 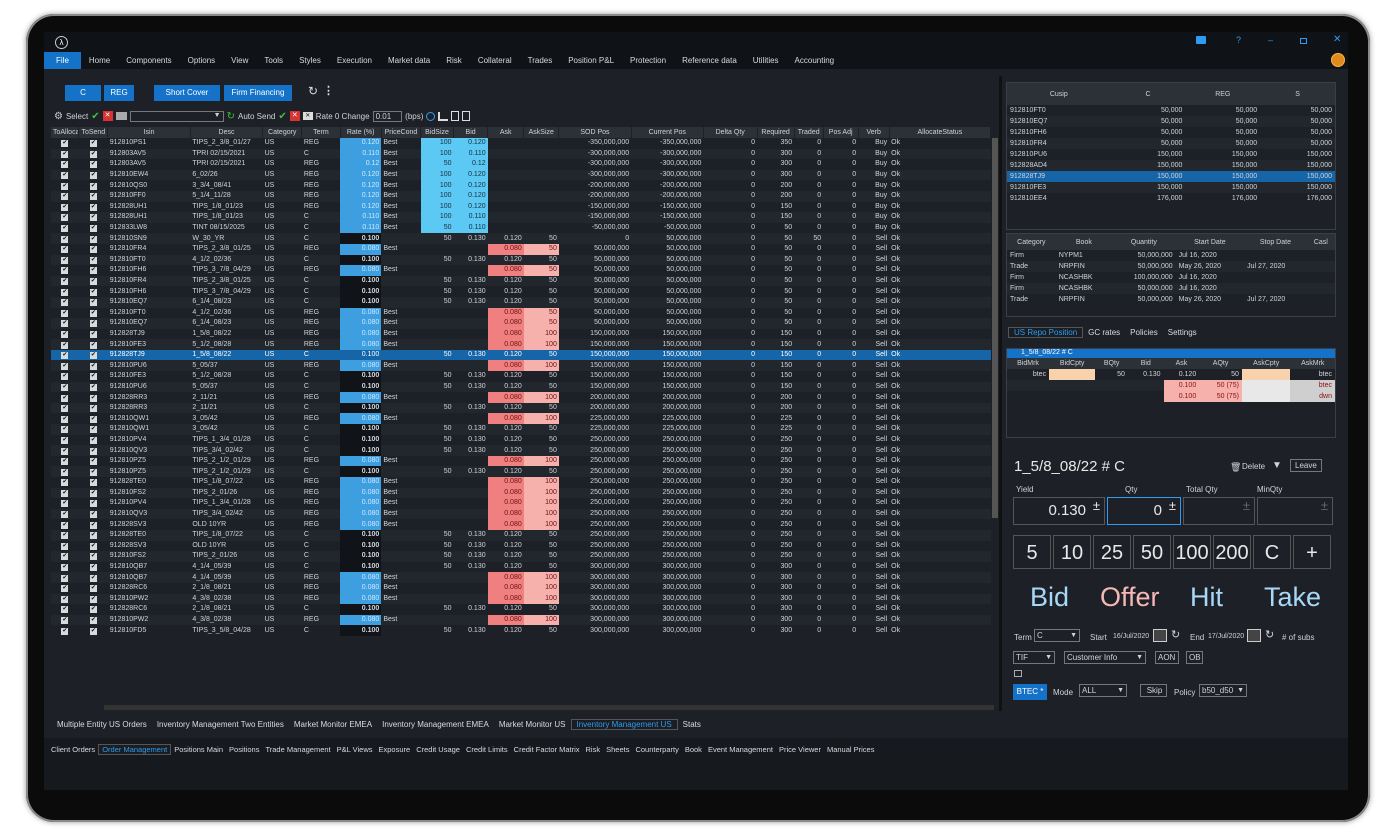 What do you see at coordinates (95, 116) in the screenshot?
I see `check-icon: ✔` at bounding box center [95, 116].